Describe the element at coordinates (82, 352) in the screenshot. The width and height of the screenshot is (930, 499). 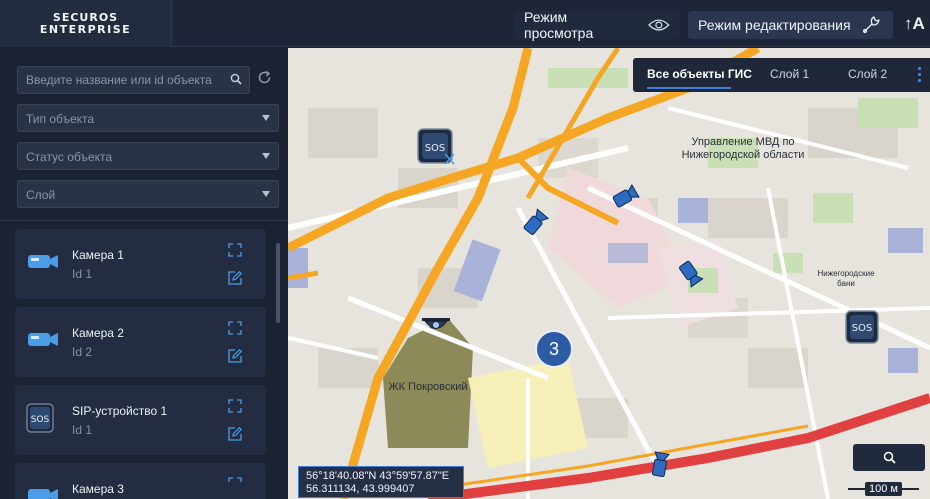
I see `object-id: Id 2` at that location.